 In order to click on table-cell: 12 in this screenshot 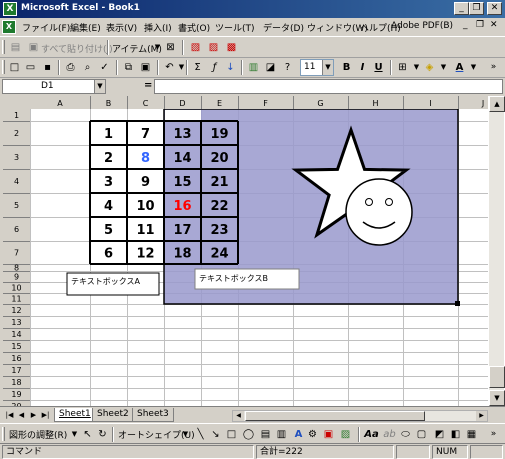, I will do `click(145, 254)`.